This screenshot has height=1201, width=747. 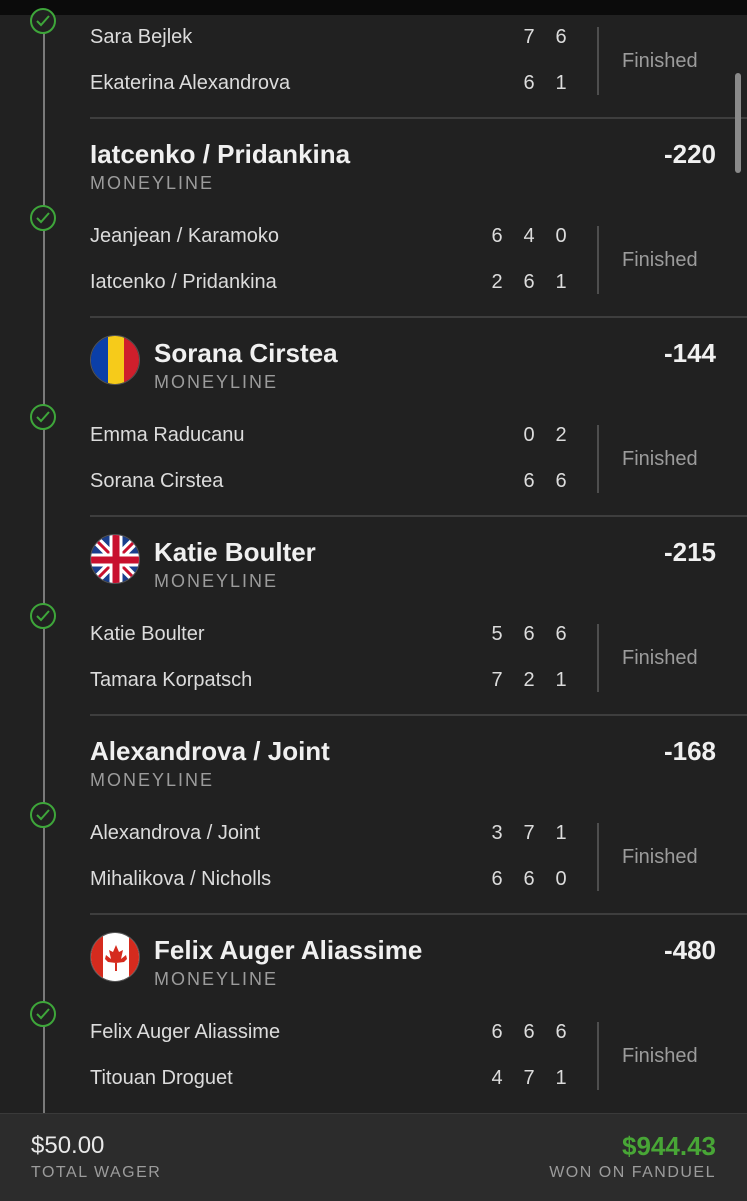 I want to click on leg-title: Alexandrova / Joint, so click(x=210, y=751).